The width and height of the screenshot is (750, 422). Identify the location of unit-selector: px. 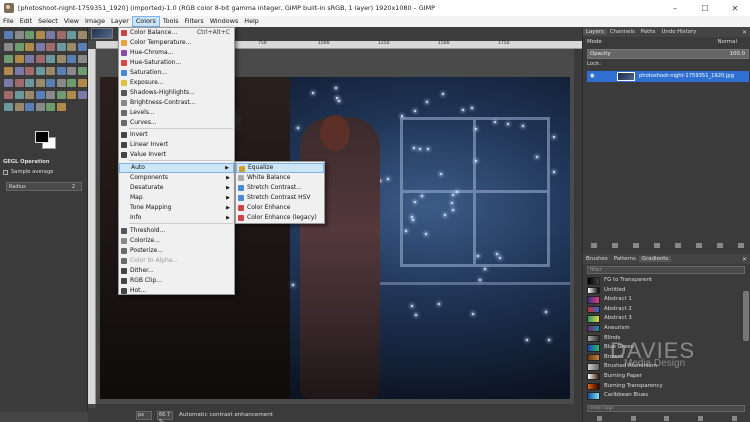
(144, 415).